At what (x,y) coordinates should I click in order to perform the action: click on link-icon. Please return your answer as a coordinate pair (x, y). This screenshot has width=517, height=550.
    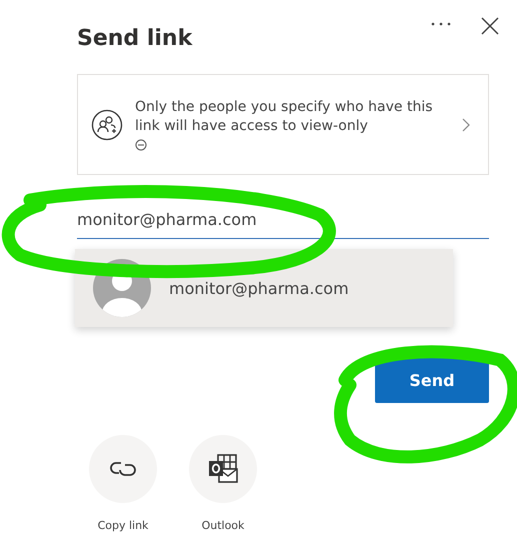
    Looking at the image, I should click on (123, 469).